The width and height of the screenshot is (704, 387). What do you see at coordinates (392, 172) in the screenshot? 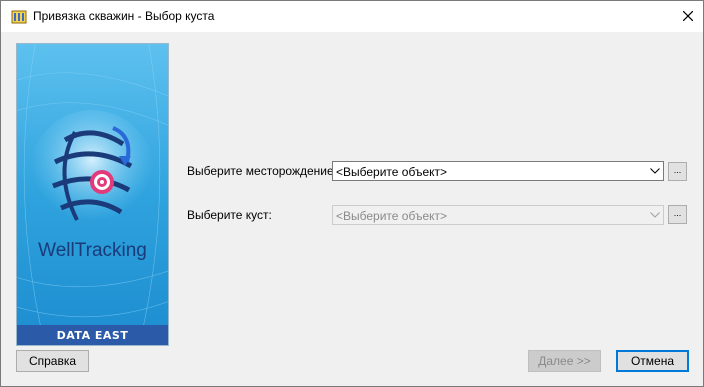
I see `oilfield-select-value: <Выберите объект>` at bounding box center [392, 172].